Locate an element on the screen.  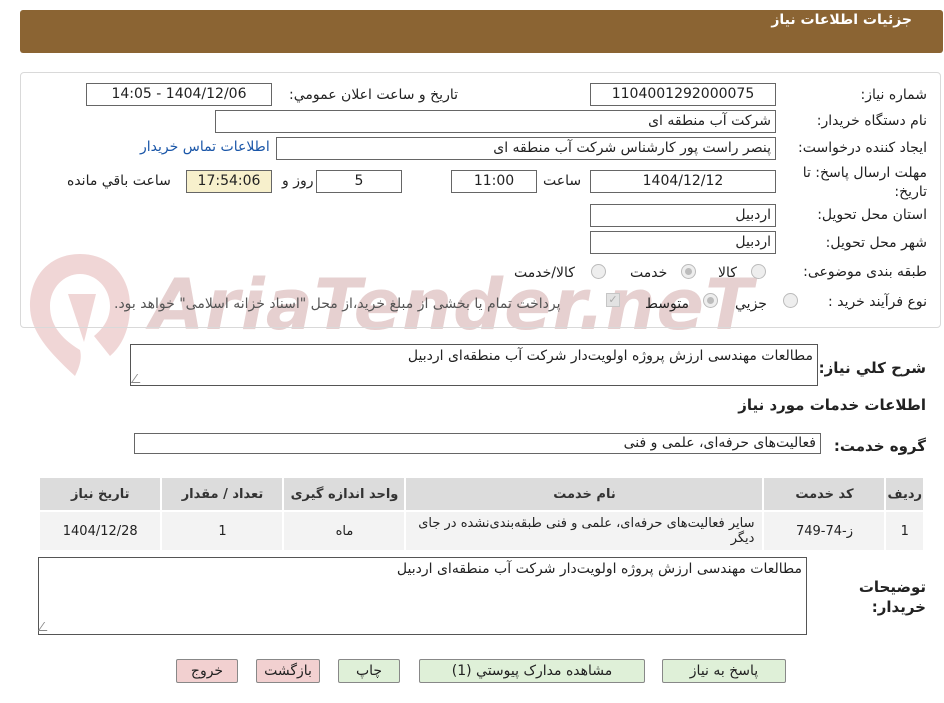
category-radio-goods is located at coordinates (758, 271).